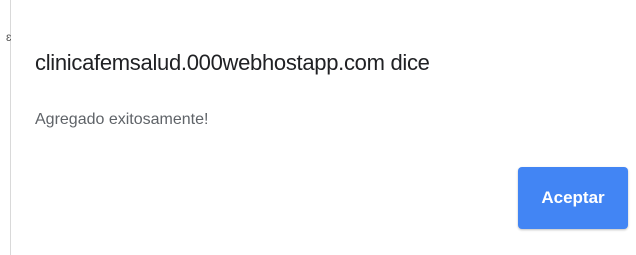  I want to click on dialog-message: Agregado exitosamente!, so click(122, 119).